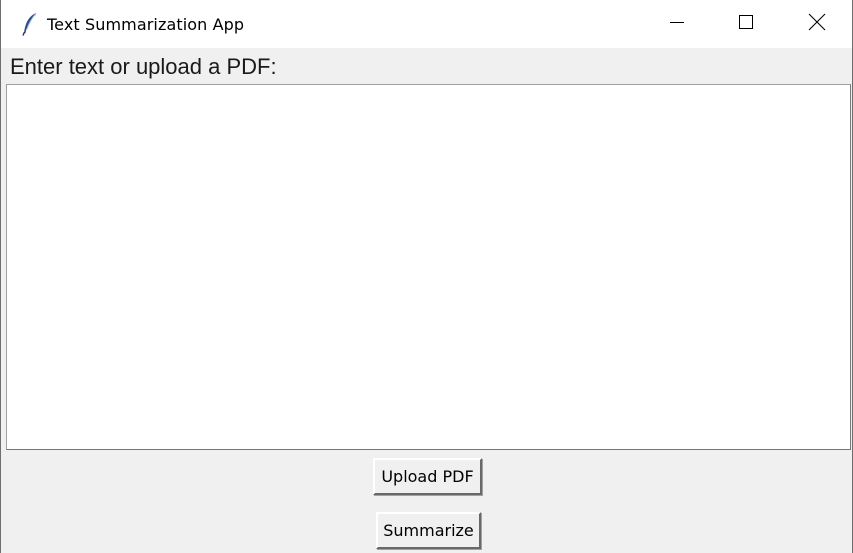  I want to click on maximize-icon, so click(746, 24).